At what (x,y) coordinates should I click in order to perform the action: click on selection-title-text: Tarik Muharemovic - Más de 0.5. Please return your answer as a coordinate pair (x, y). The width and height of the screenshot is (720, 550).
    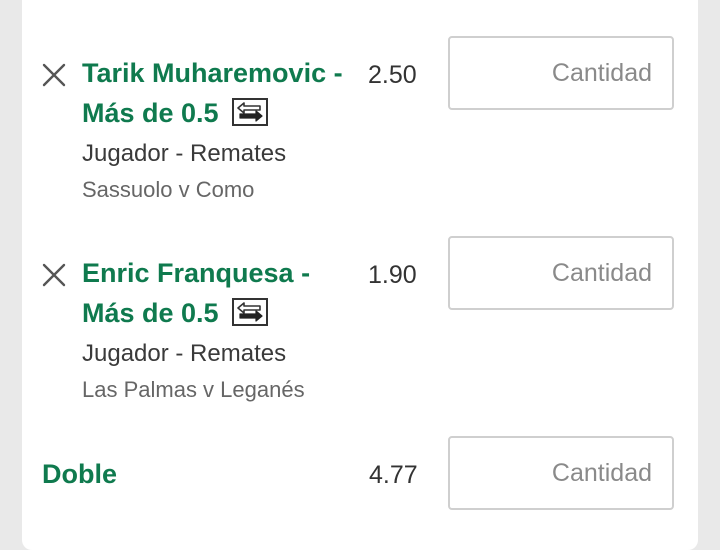
    Looking at the image, I should click on (212, 93).